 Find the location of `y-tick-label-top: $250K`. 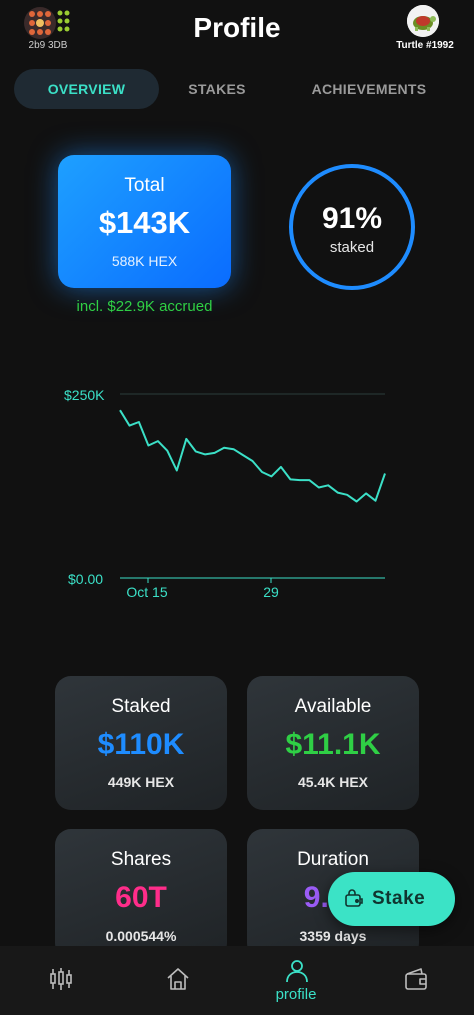

y-tick-label-top: $250K is located at coordinates (84, 395).